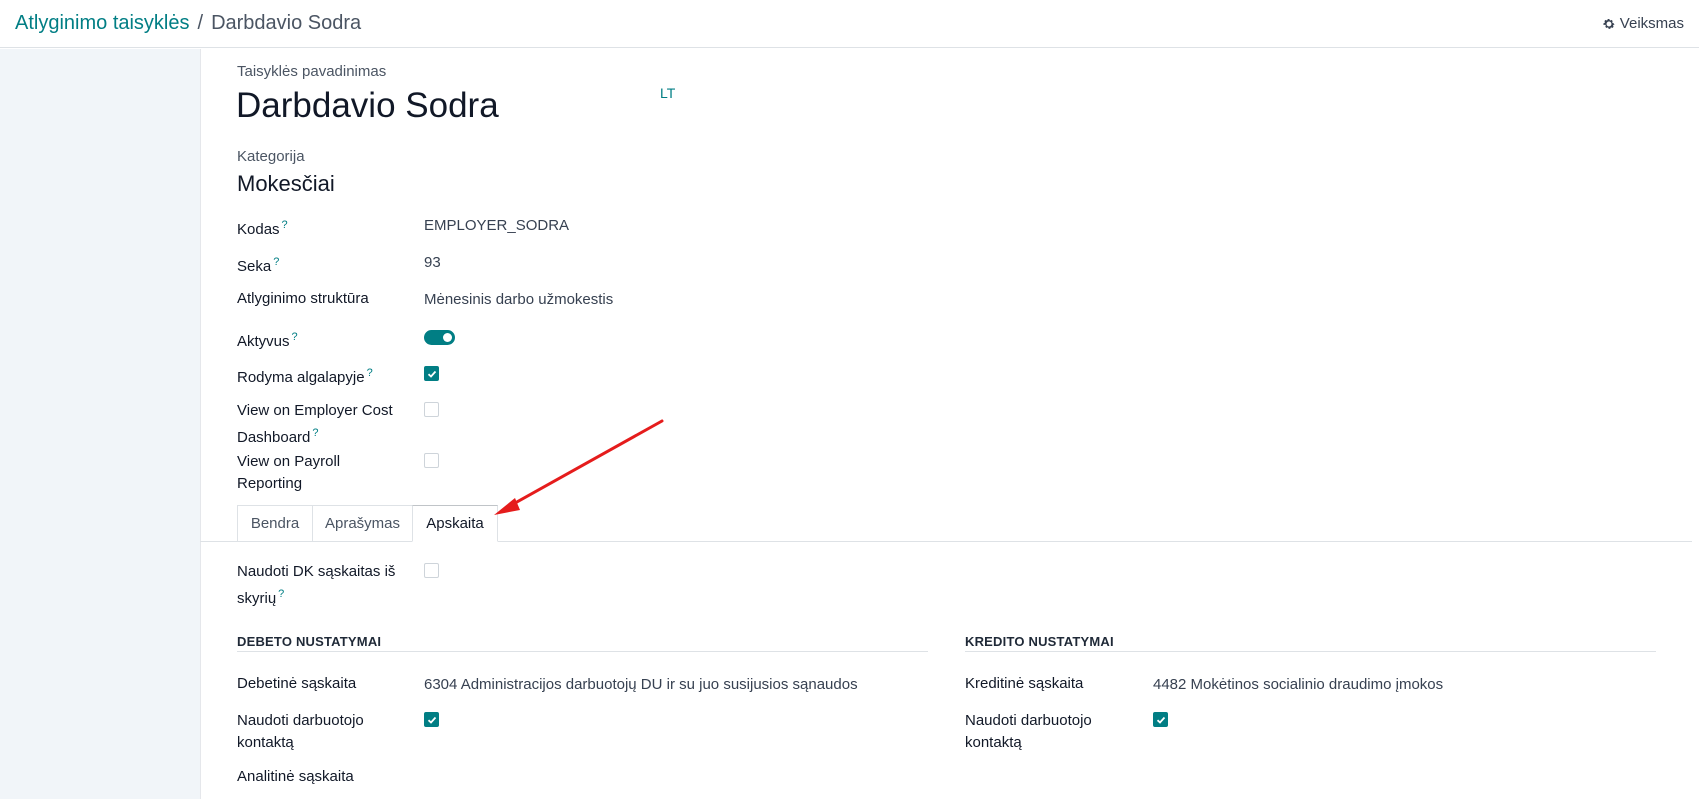 This screenshot has height=799, width=1699. I want to click on payroll-reporting-field-label: View on Payroll Reporting, so click(288, 473).